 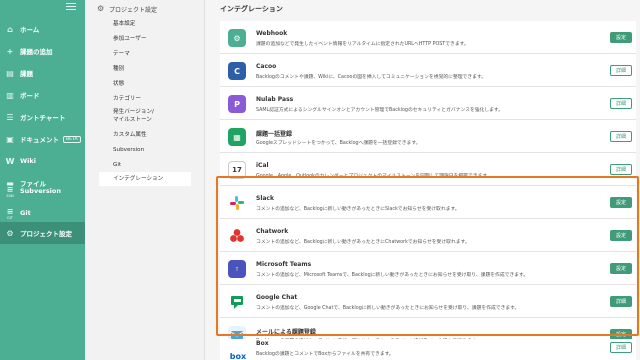 What do you see at coordinates (10, 161) in the screenshot?
I see `wiki-icon: W` at bounding box center [10, 161].